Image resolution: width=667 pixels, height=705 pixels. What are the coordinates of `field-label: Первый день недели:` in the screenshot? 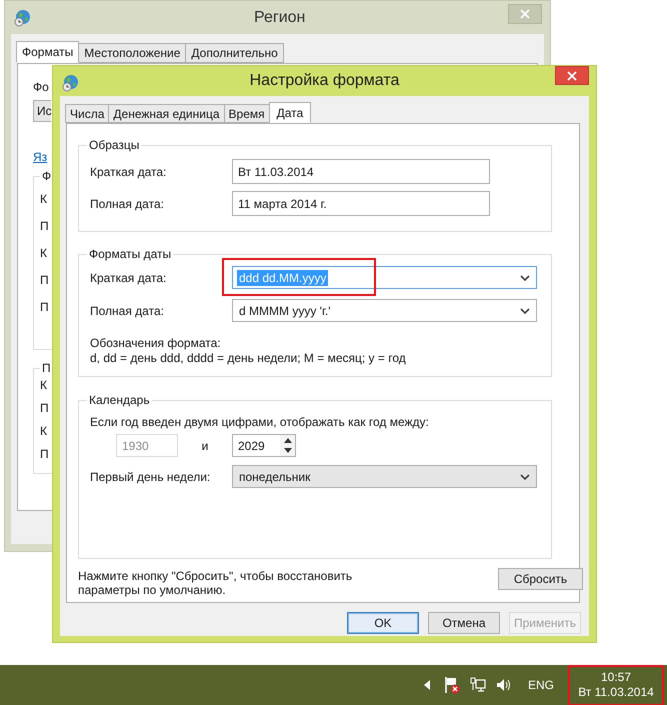 It's located at (151, 477).